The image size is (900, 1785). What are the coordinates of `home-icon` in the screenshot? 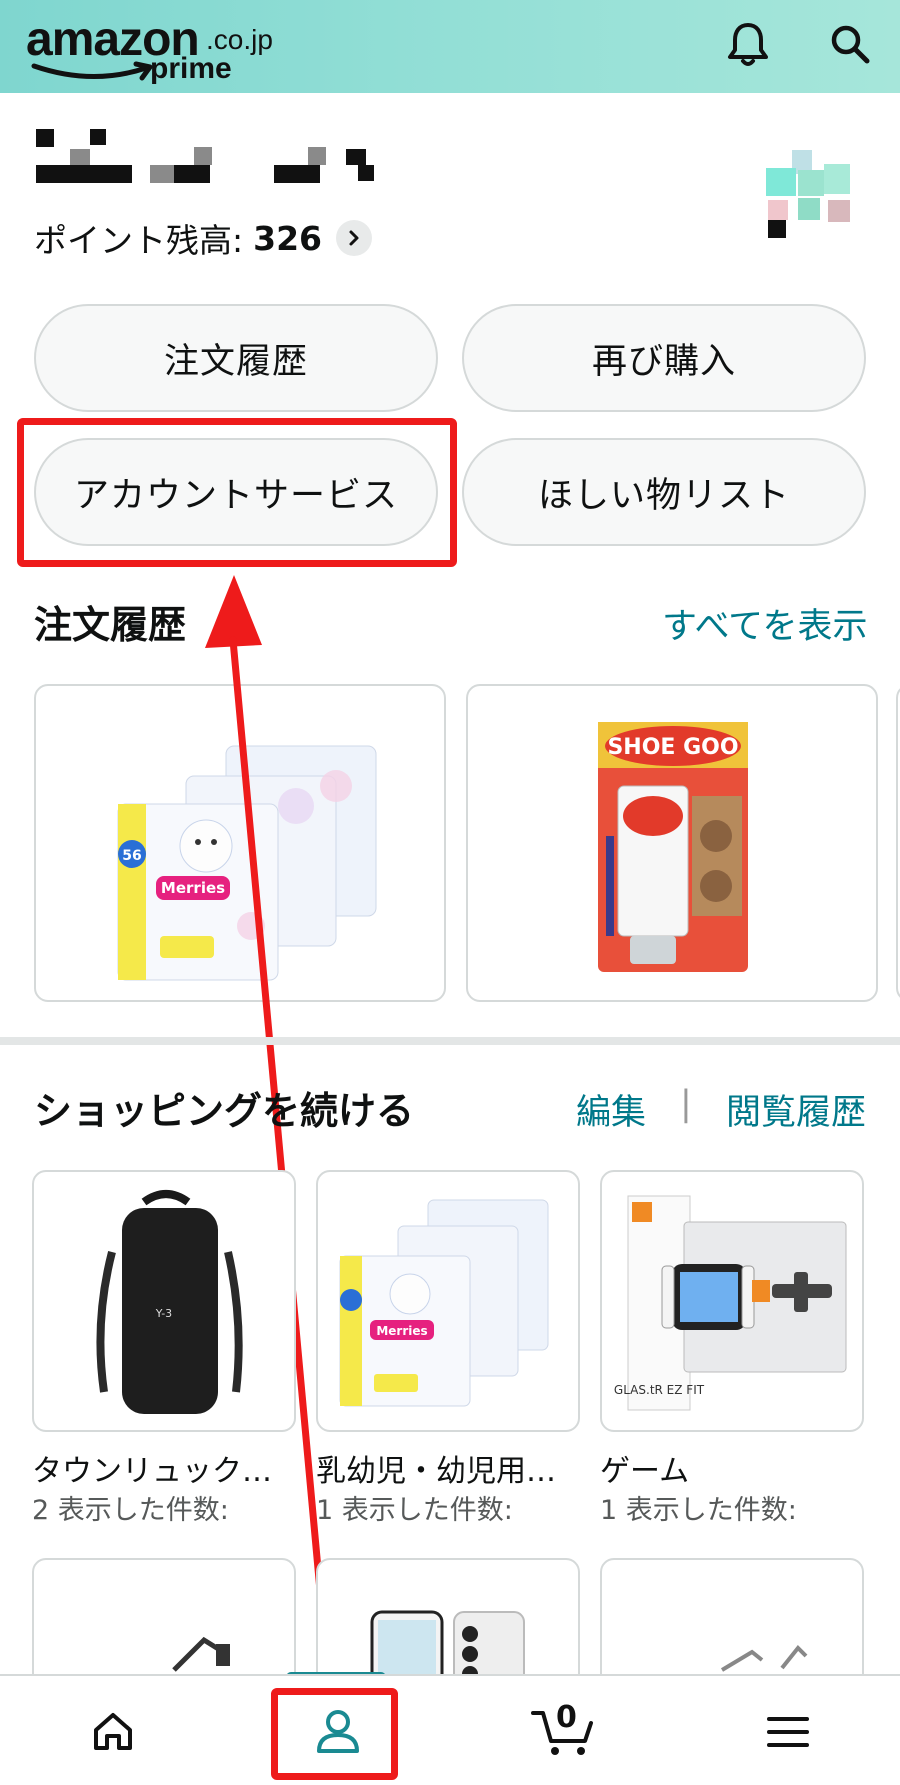 It's located at (112, 1731).